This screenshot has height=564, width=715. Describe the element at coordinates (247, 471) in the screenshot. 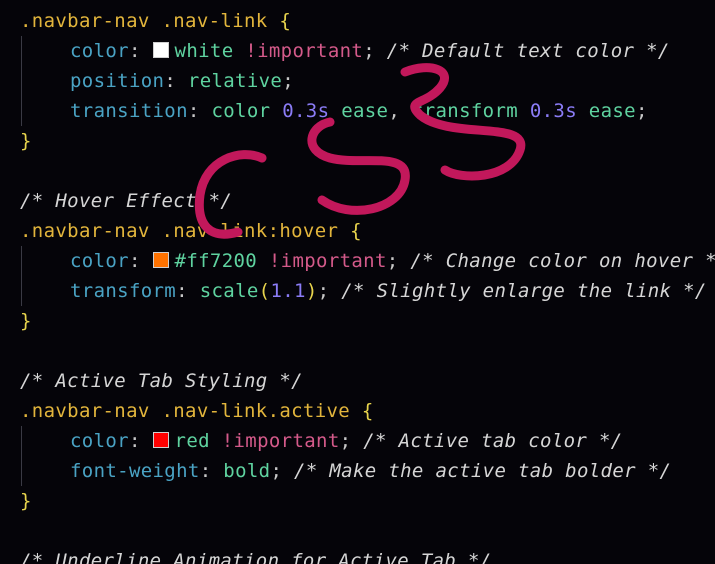

I see `css-value: bold` at that location.